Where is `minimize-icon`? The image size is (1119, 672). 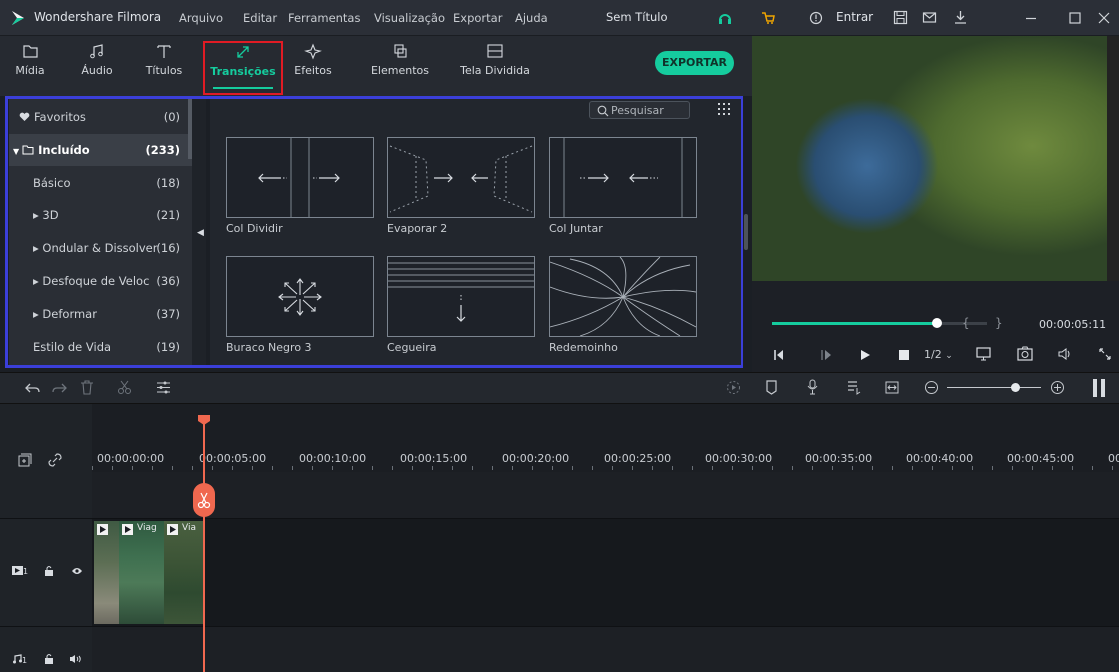
minimize-icon is located at coordinates (1031, 18).